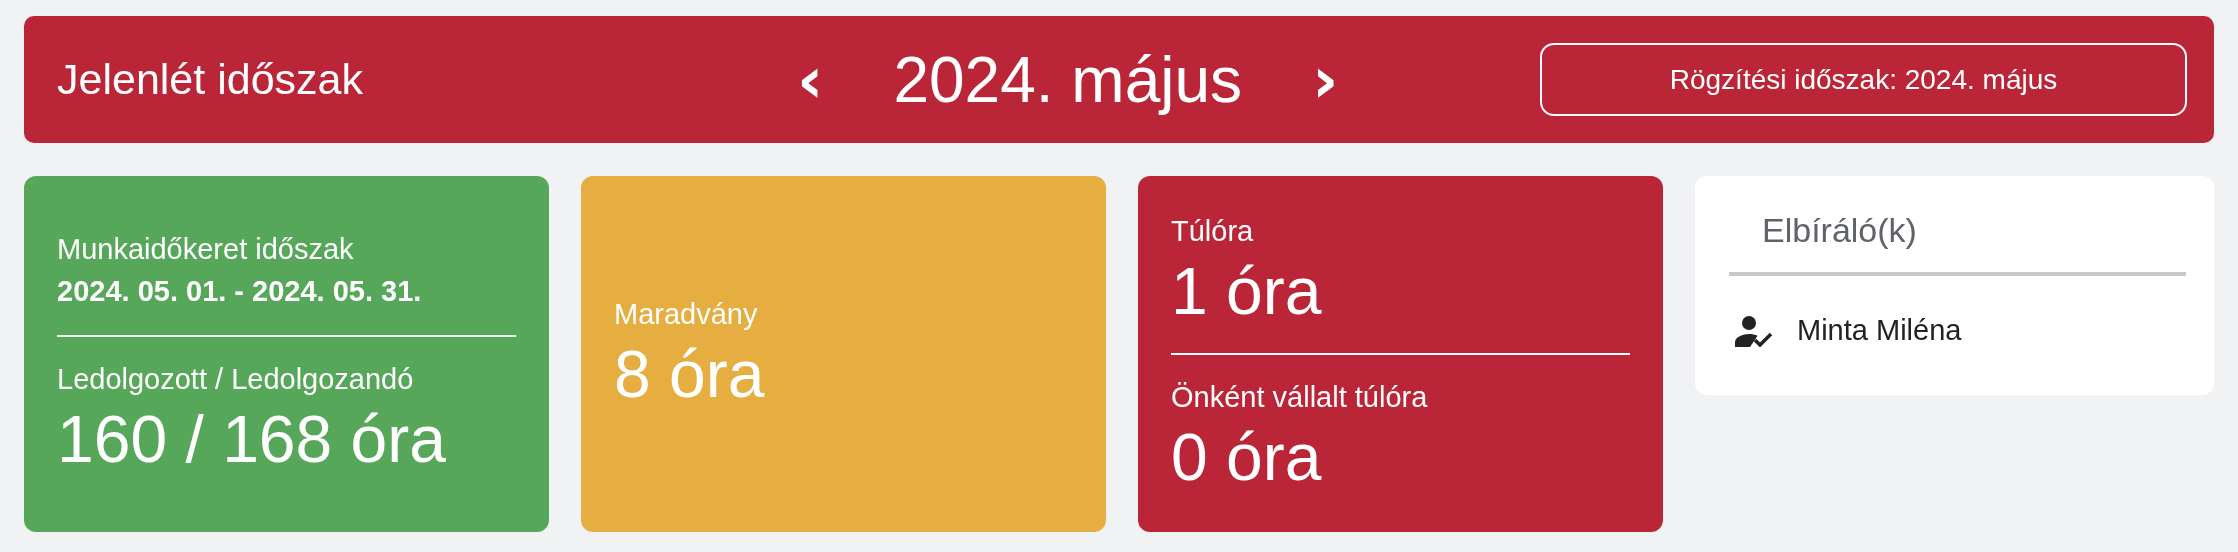  Describe the element at coordinates (1213, 231) in the screenshot. I see `stat-label: Túlóra` at that location.